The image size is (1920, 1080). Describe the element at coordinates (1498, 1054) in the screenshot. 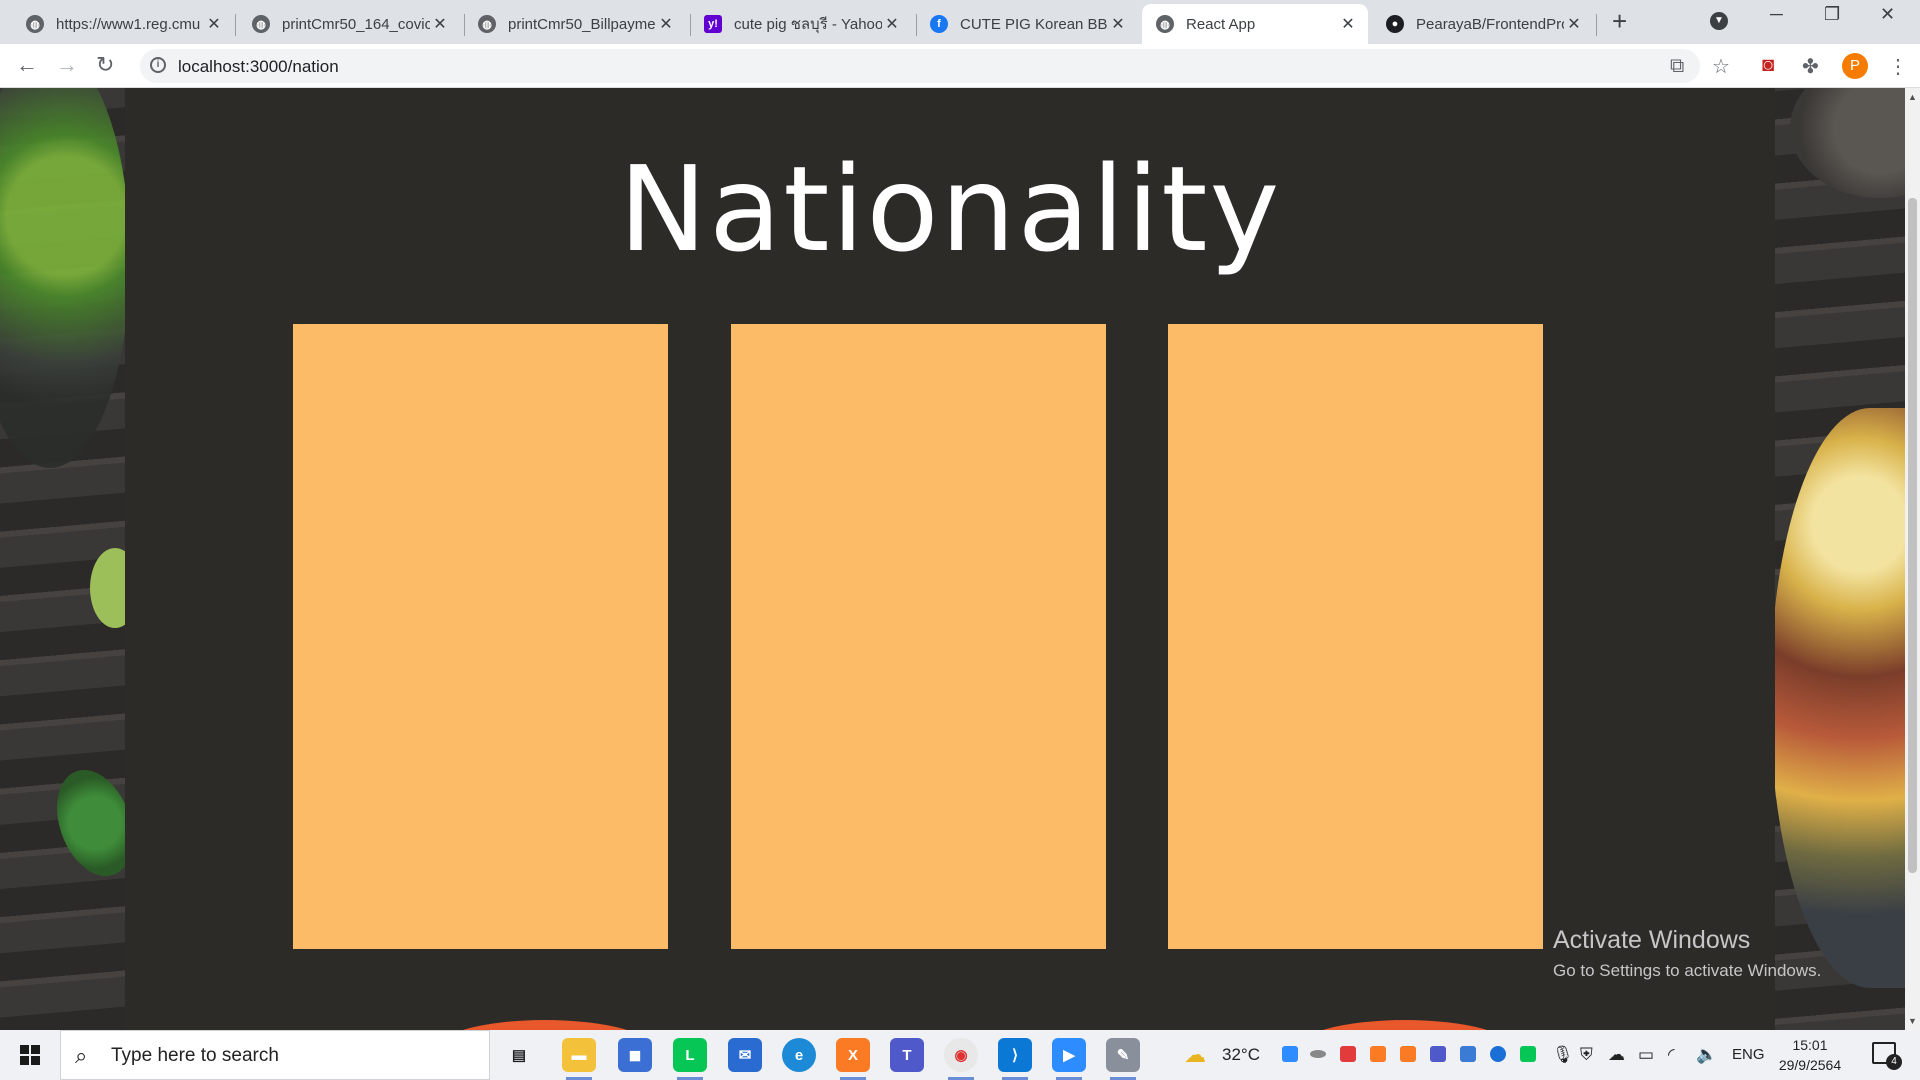

I see `bluetooth-icon` at that location.